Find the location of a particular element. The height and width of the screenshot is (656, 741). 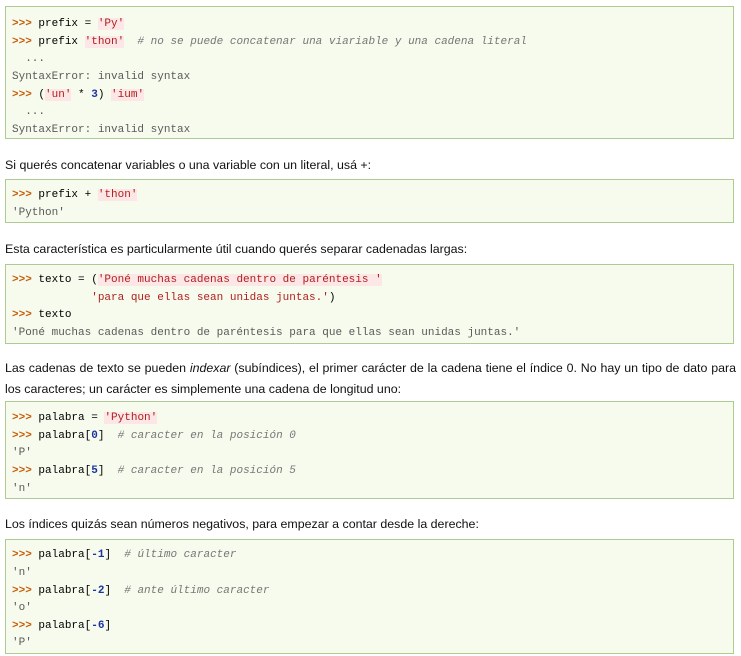

output-line: 'o' is located at coordinates (22, 608).